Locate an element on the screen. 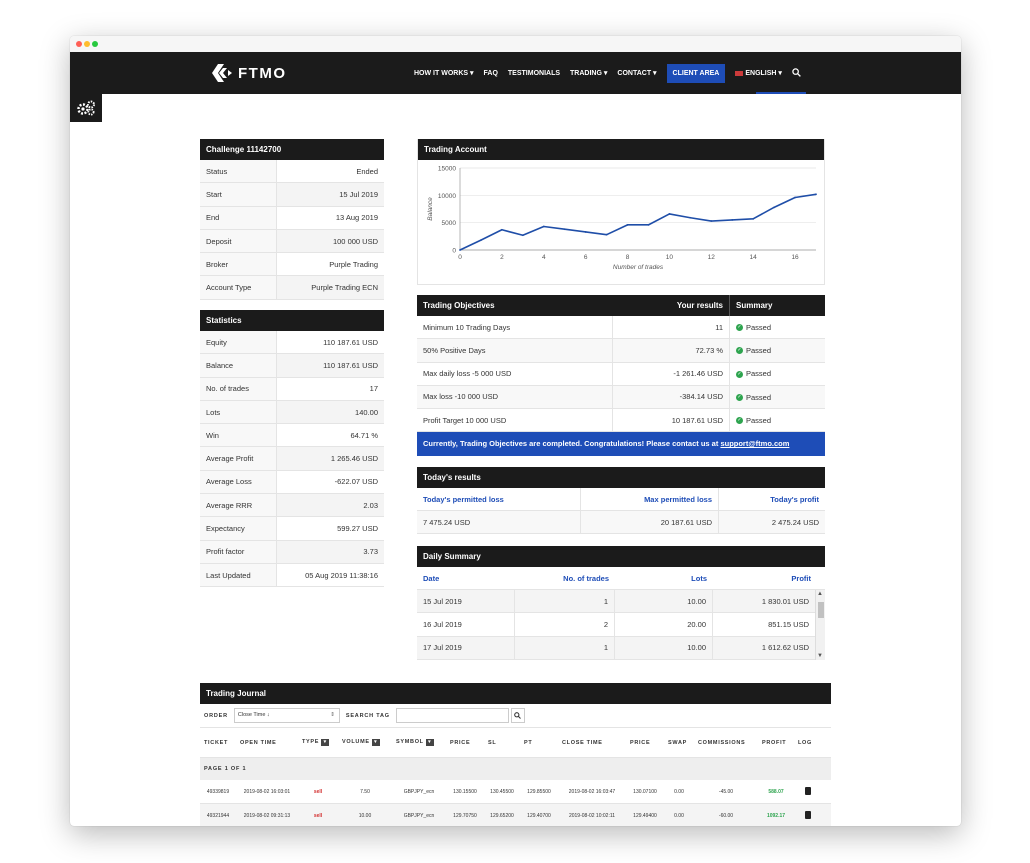 This screenshot has height=863, width=1030. x-tick-label: 2 is located at coordinates (502, 257).